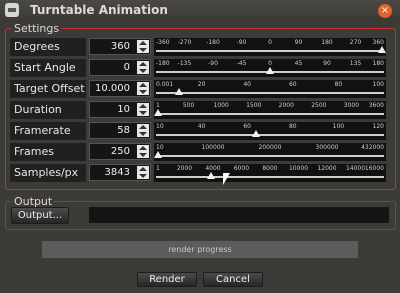 The width and height of the screenshot is (400, 293). Describe the element at coordinates (12, 10) in the screenshot. I see `app-icon` at that location.